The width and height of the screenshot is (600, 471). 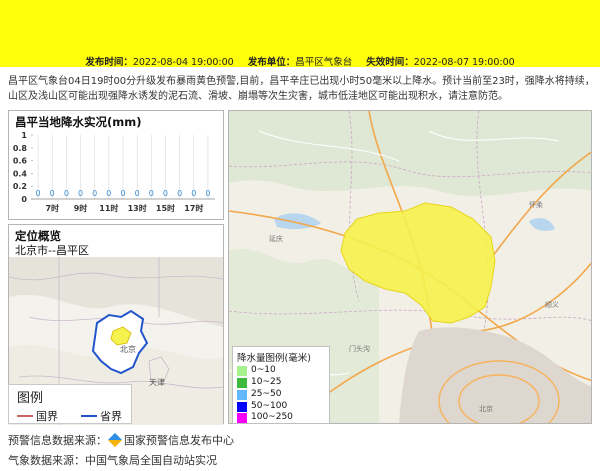 I want to click on y-tick-label: 0.4, so click(x=20, y=173).